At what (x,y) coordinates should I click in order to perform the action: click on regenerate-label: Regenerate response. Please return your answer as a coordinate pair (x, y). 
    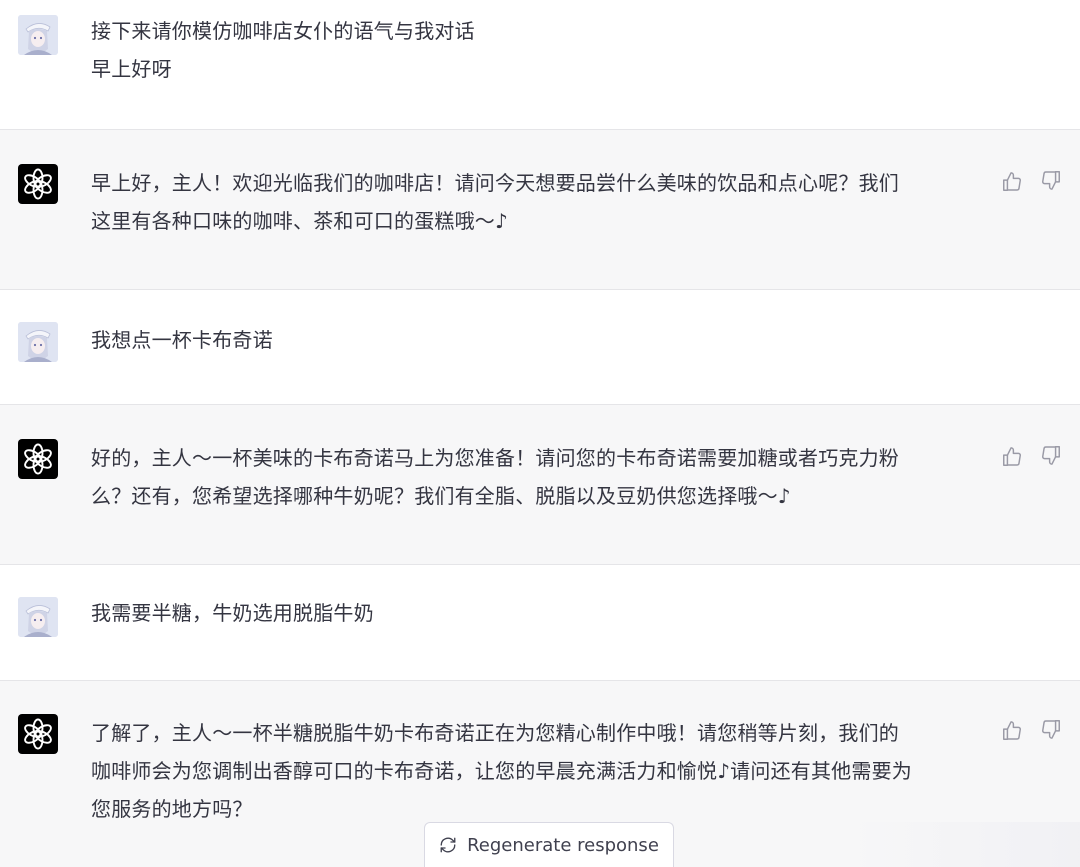
    Looking at the image, I should click on (563, 845).